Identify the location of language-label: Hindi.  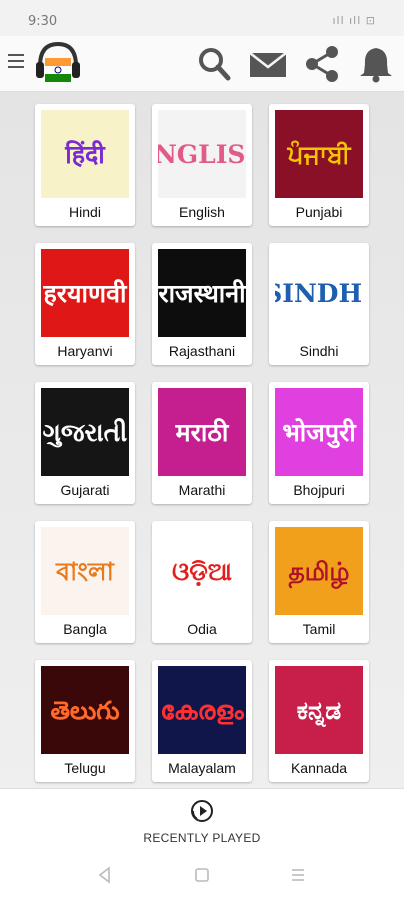
(85, 212).